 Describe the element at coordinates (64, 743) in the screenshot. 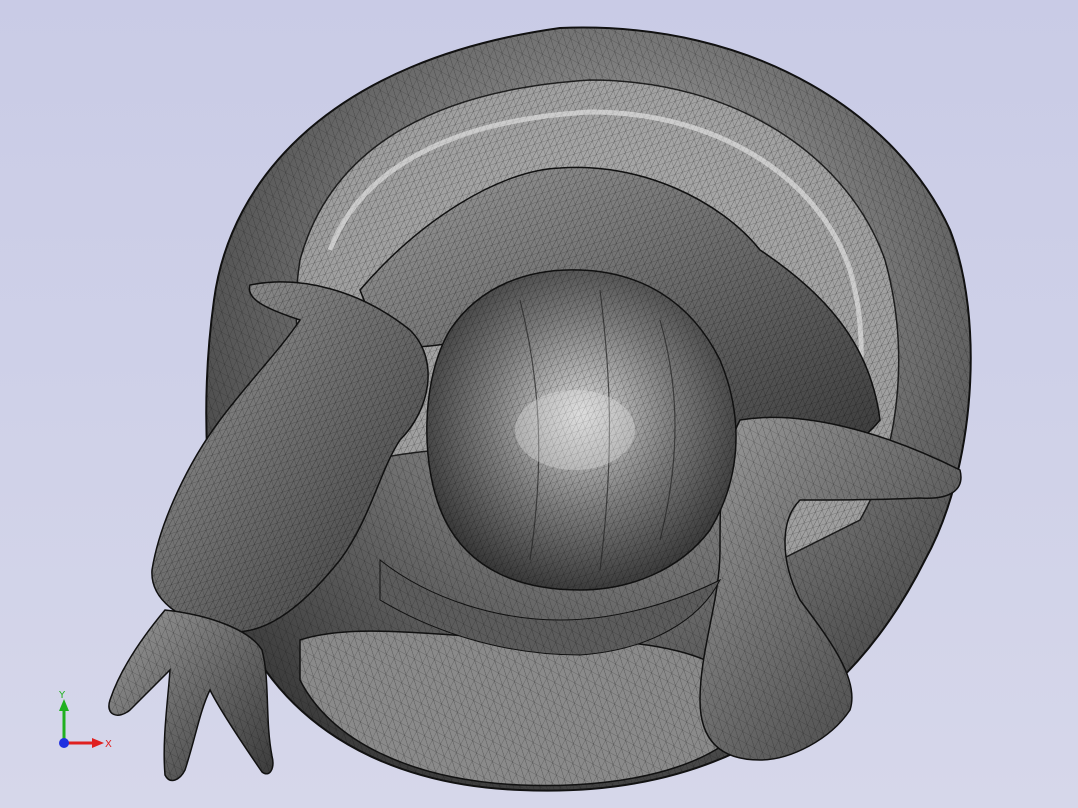

I see `z-axis-dot` at that location.